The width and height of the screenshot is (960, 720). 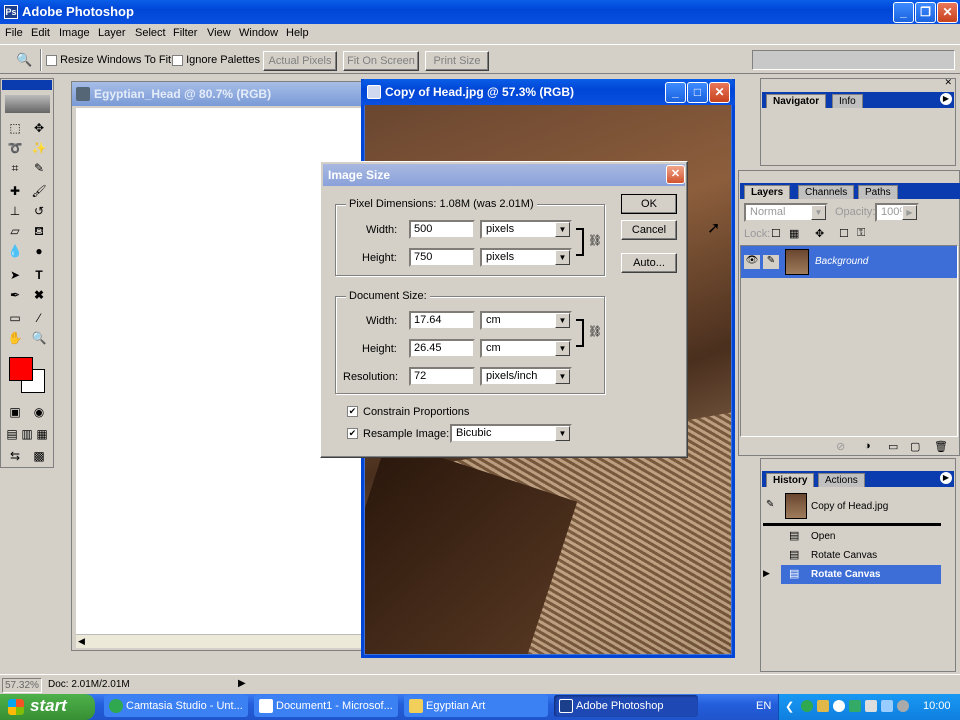 What do you see at coordinates (242, 683) in the screenshot?
I see `status-menu-arrow-icon: ▶` at bounding box center [242, 683].